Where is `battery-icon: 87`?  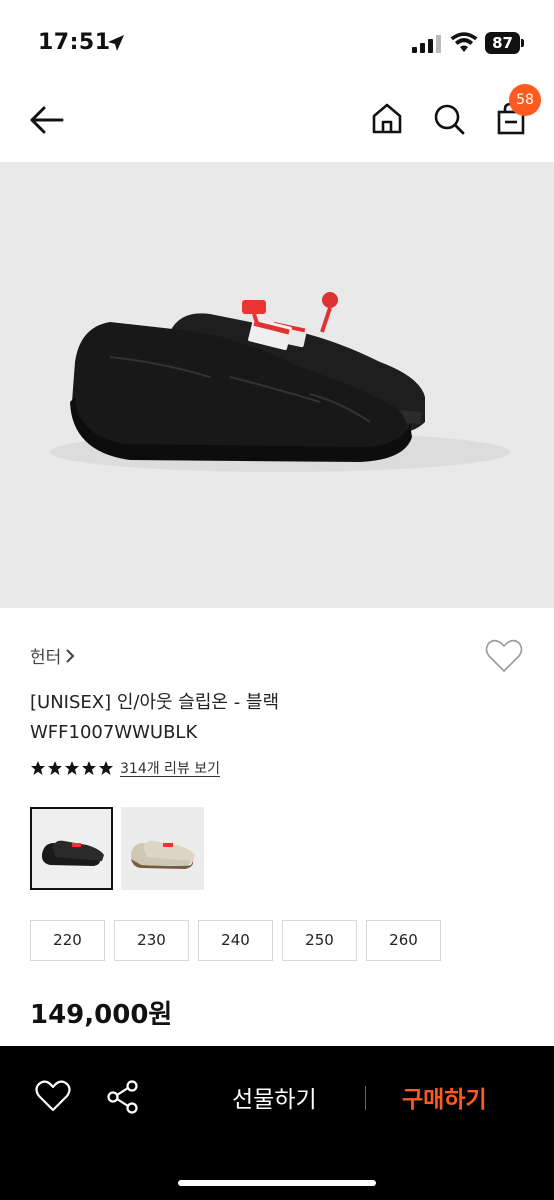 battery-icon: 87 is located at coordinates (505, 43).